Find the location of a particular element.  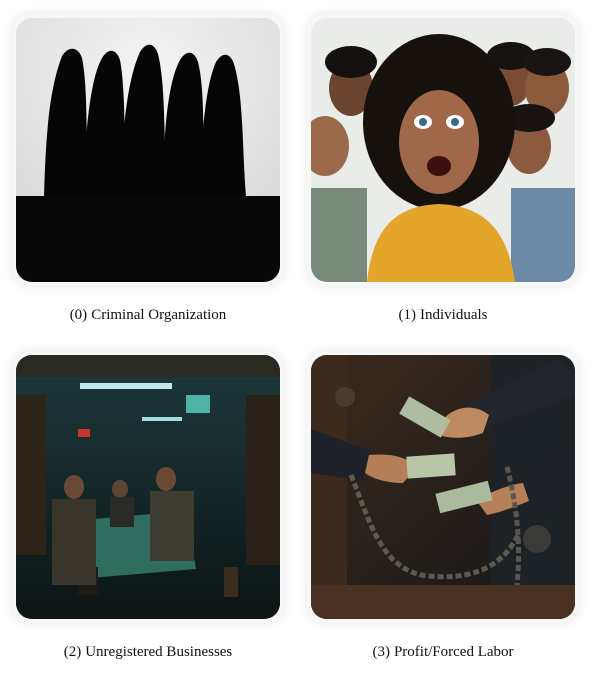

option-index: (1) is located at coordinates (407, 315).